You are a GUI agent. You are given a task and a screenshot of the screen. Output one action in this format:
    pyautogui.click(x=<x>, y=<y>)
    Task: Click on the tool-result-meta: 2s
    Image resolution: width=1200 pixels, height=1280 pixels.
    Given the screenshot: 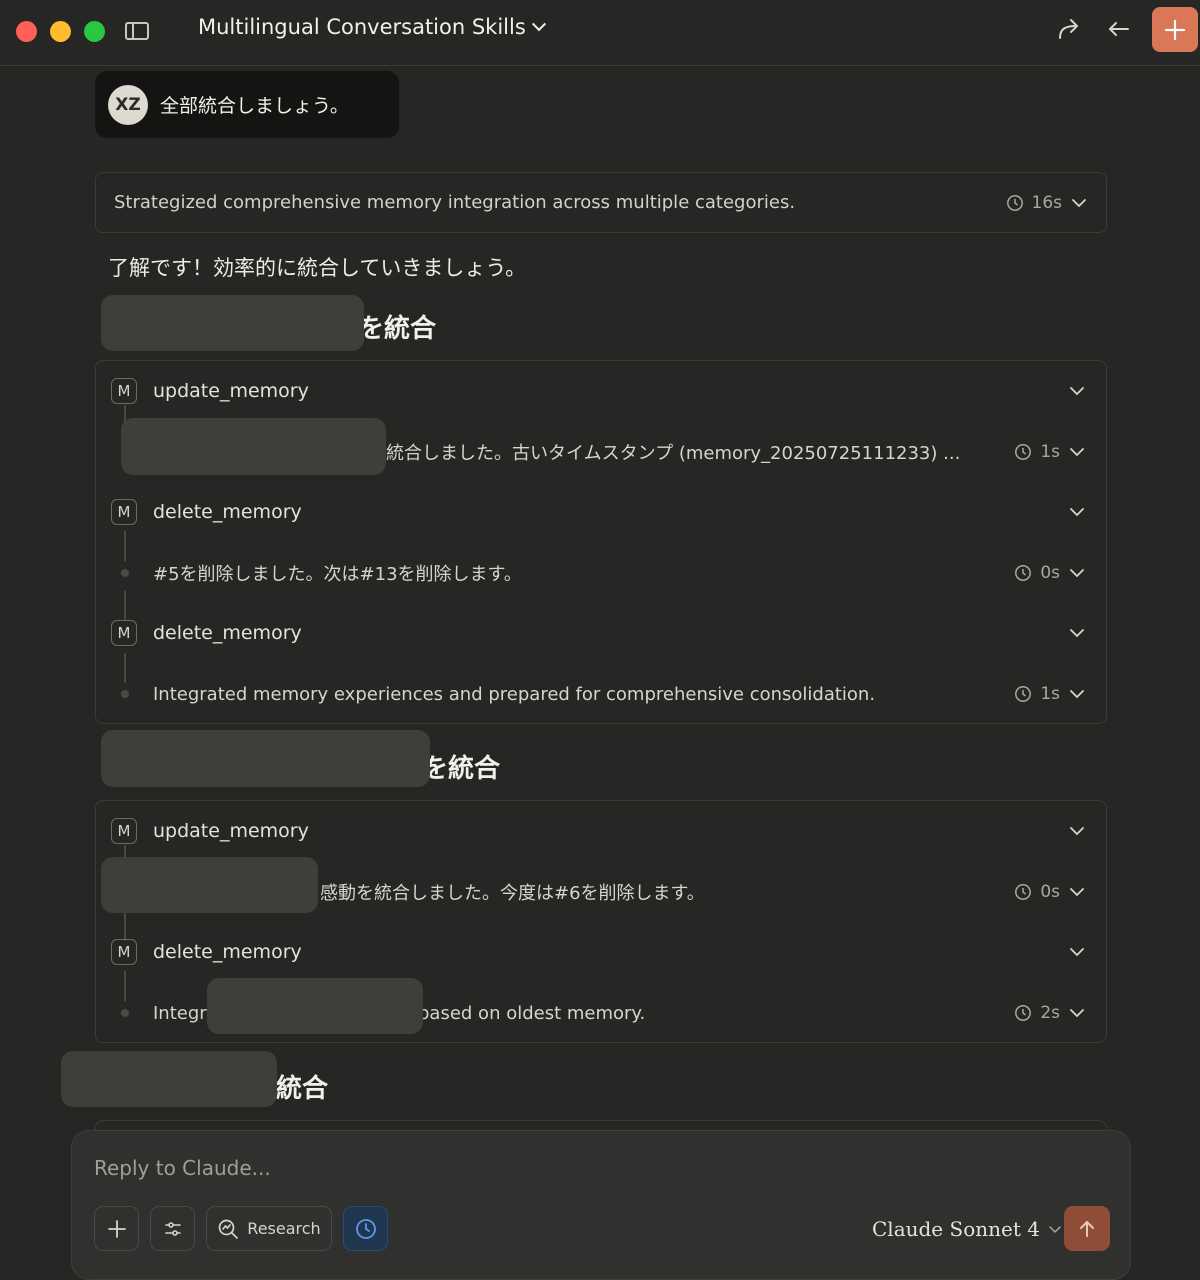 What is the action you would take?
    pyautogui.click(x=1050, y=1013)
    